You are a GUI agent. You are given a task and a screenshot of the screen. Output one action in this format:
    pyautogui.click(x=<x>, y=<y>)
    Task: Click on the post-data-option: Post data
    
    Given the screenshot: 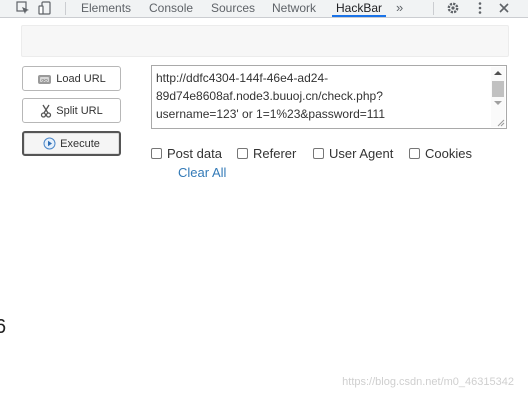 What is the action you would take?
    pyautogui.click(x=186, y=153)
    